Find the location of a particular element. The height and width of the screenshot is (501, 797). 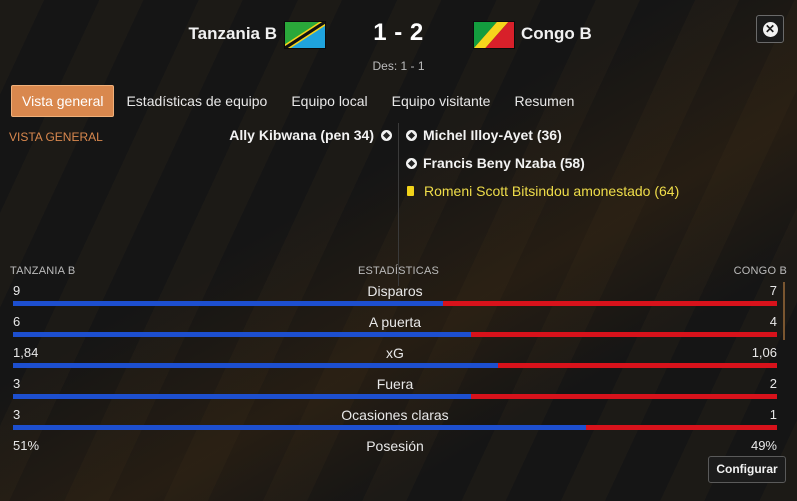

congo-flag-icon is located at coordinates (494, 35).